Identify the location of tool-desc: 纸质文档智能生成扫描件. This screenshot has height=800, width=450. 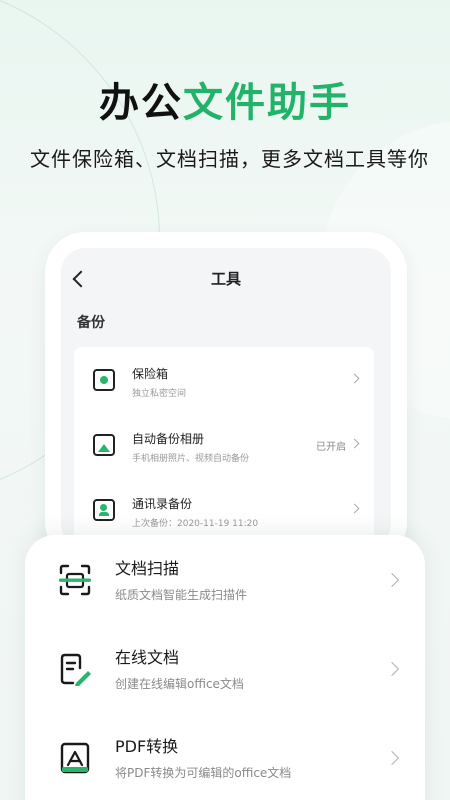
(181, 595).